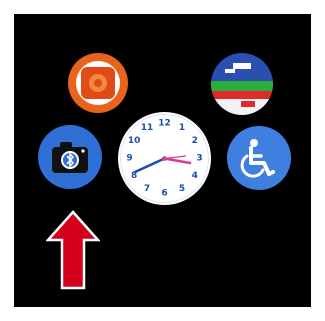 The height and width of the screenshot is (321, 325). I want to click on clock-numeral: 1, so click(182, 128).